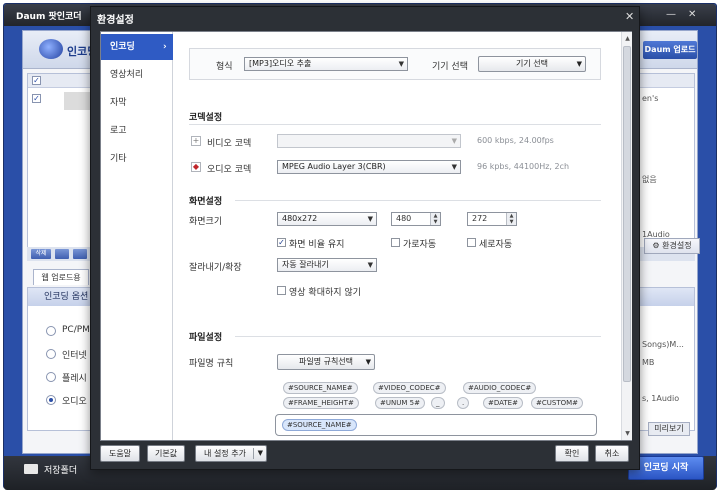 The height and width of the screenshot is (492, 720). I want to click on help-button: 도움말, so click(120, 453).